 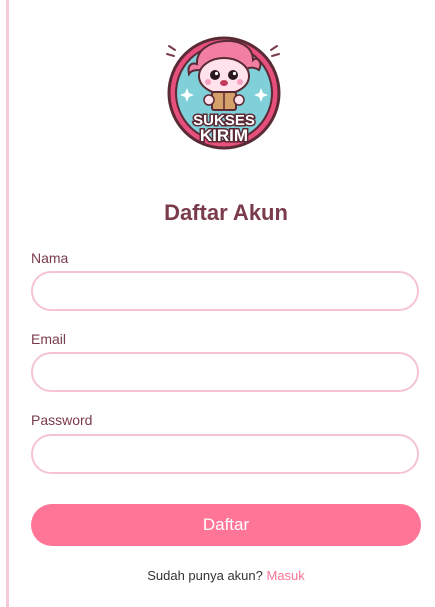 What do you see at coordinates (225, 291) in the screenshot?
I see `name-field` at bounding box center [225, 291].